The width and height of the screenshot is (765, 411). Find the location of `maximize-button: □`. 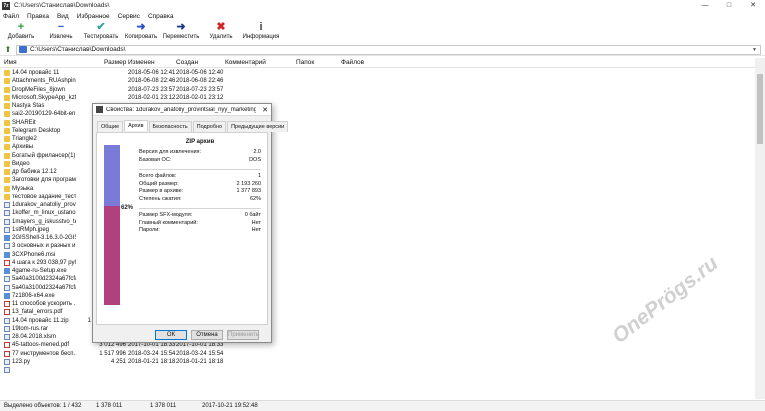

maximize-button: □ is located at coordinates (729, 5).